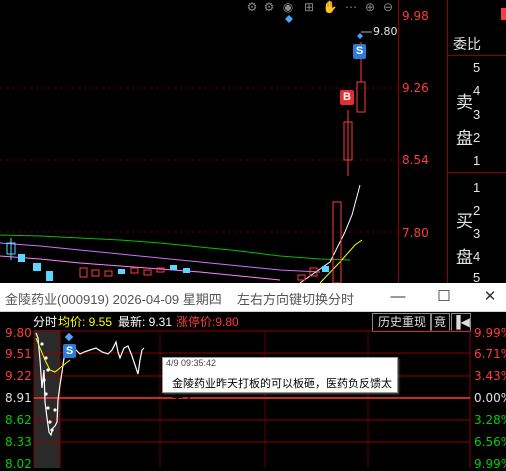 The height and width of the screenshot is (471, 506). Describe the element at coordinates (490, 420) in the screenshot. I see `right-pct: 3.28%` at that location.